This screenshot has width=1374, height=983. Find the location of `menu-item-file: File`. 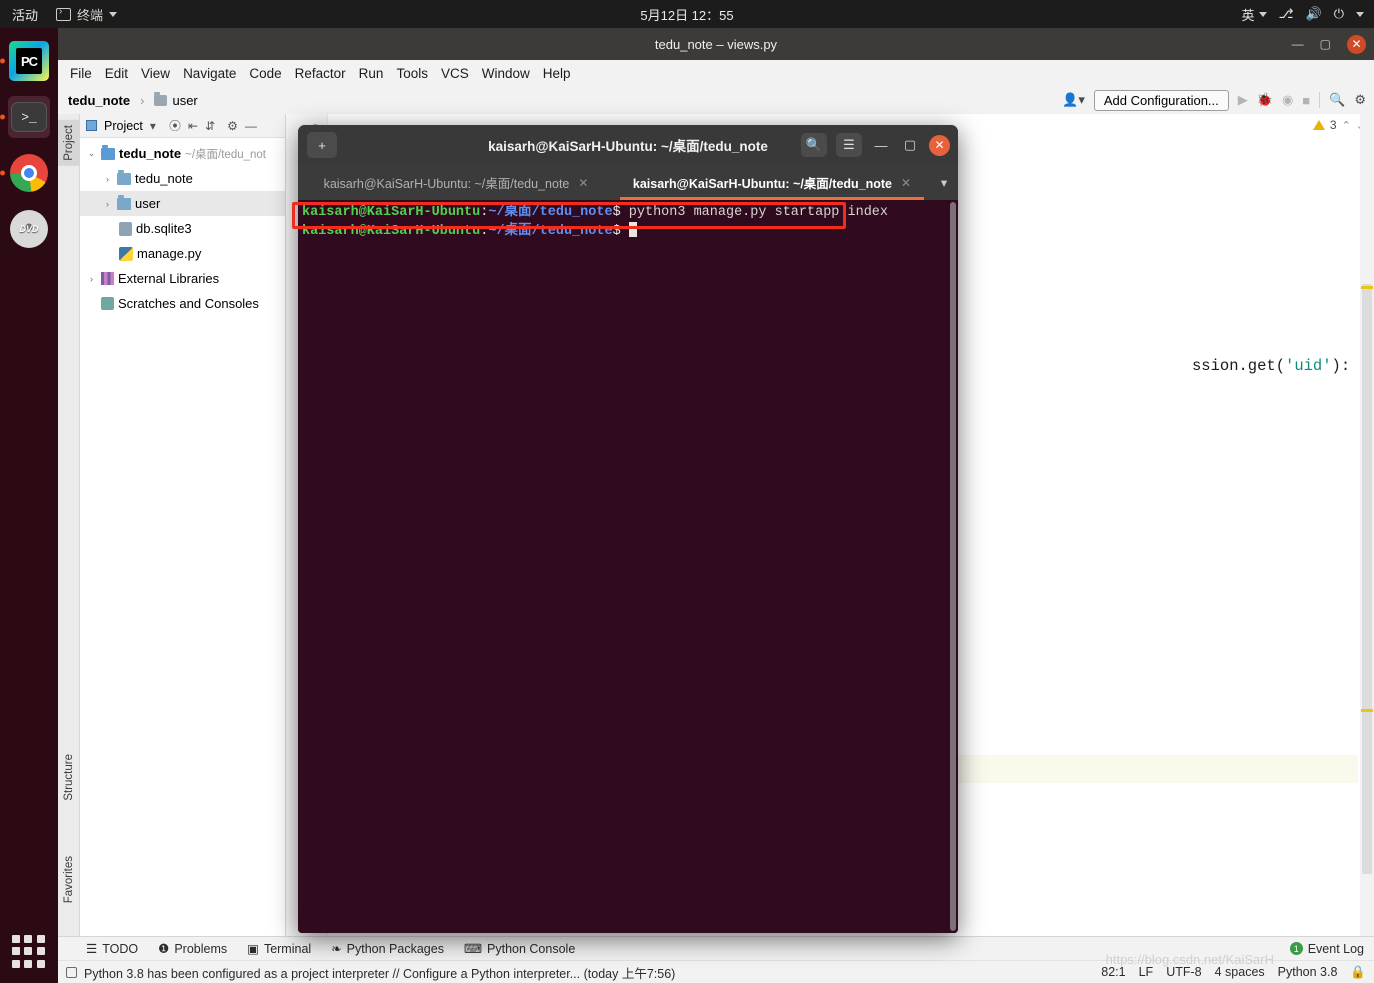

menu-item-file: File is located at coordinates (81, 73).